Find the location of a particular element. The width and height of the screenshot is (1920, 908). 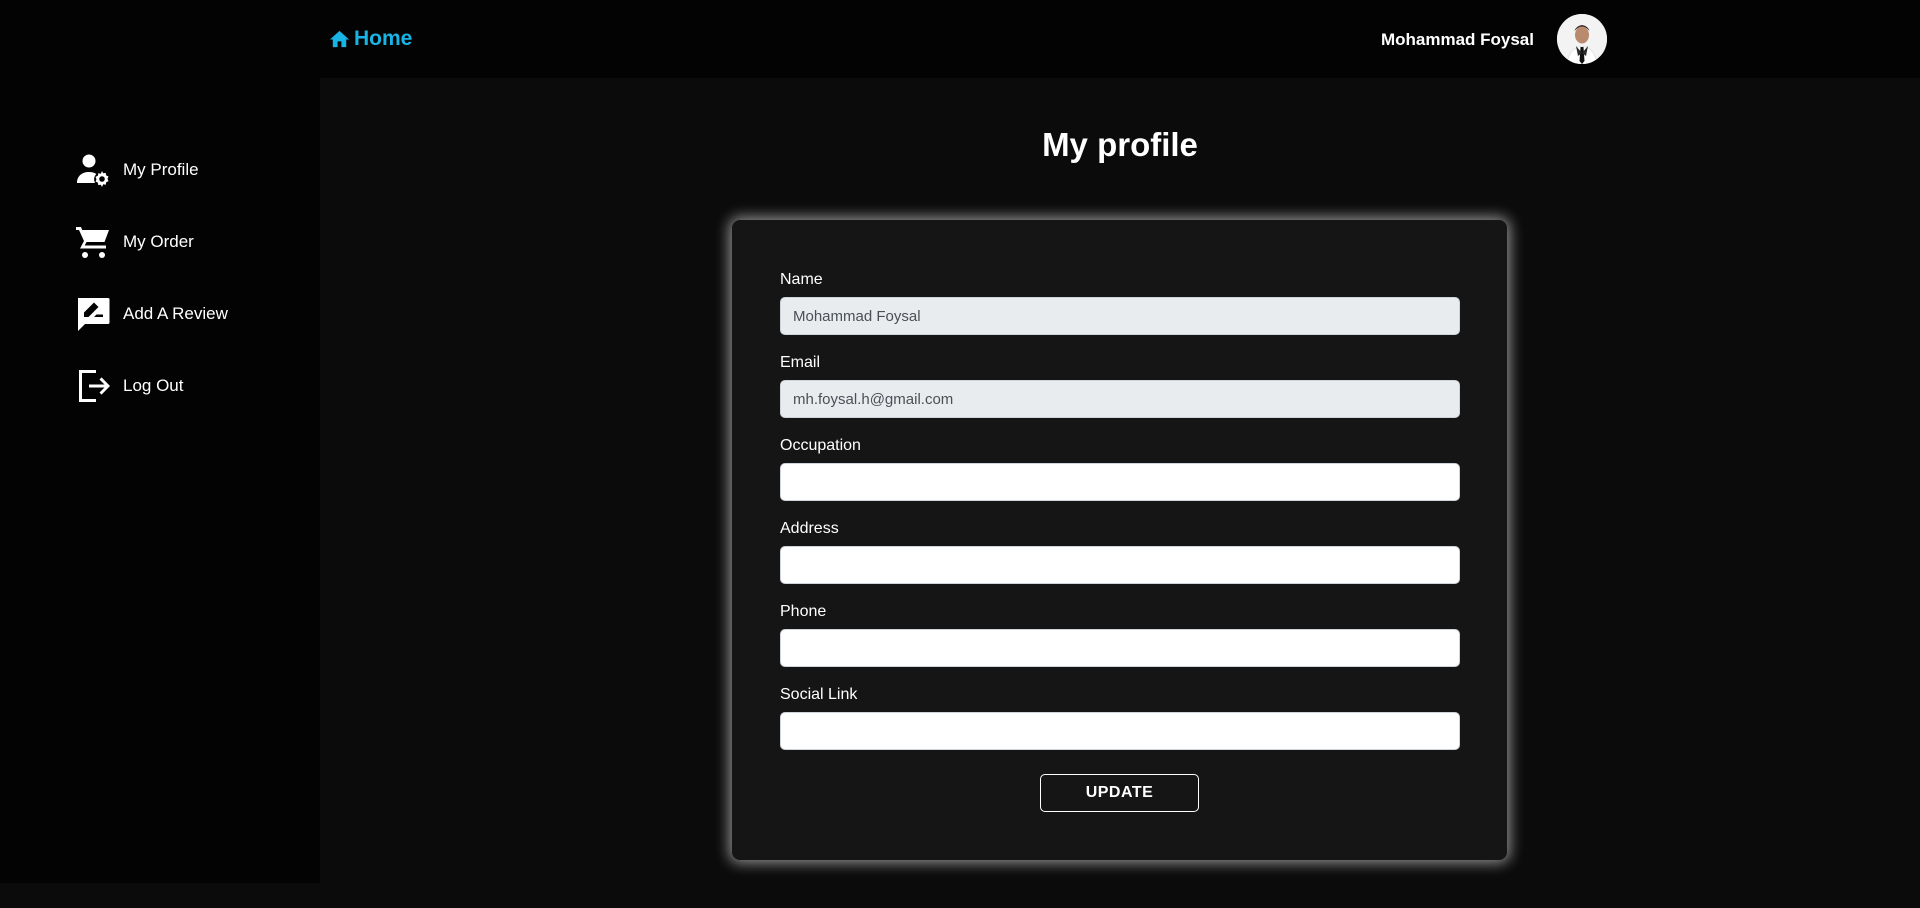

phone-input is located at coordinates (1120, 648).